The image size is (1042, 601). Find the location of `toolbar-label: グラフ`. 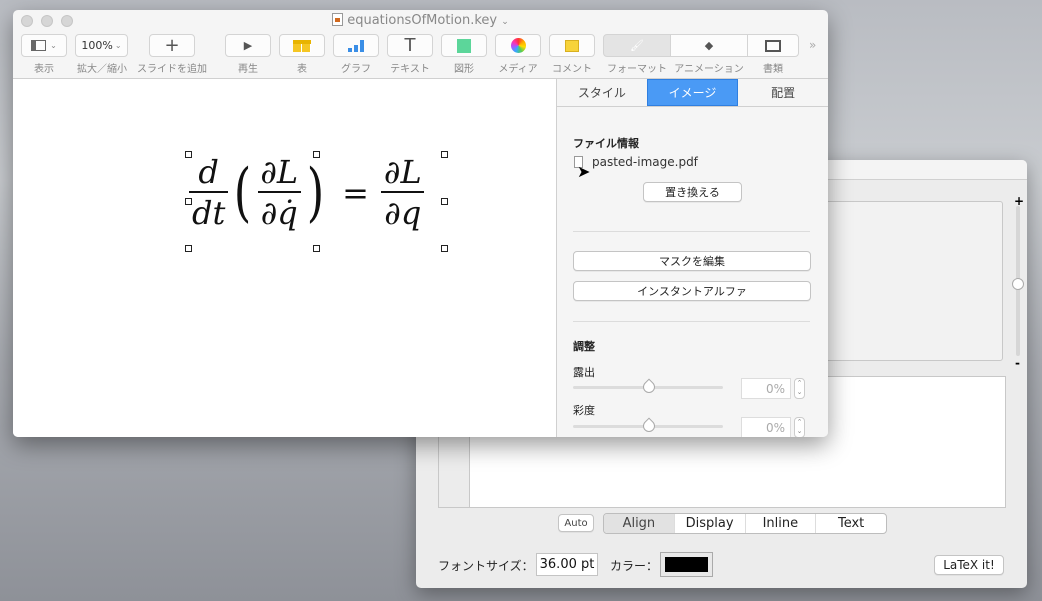

toolbar-label: グラフ is located at coordinates (356, 69).